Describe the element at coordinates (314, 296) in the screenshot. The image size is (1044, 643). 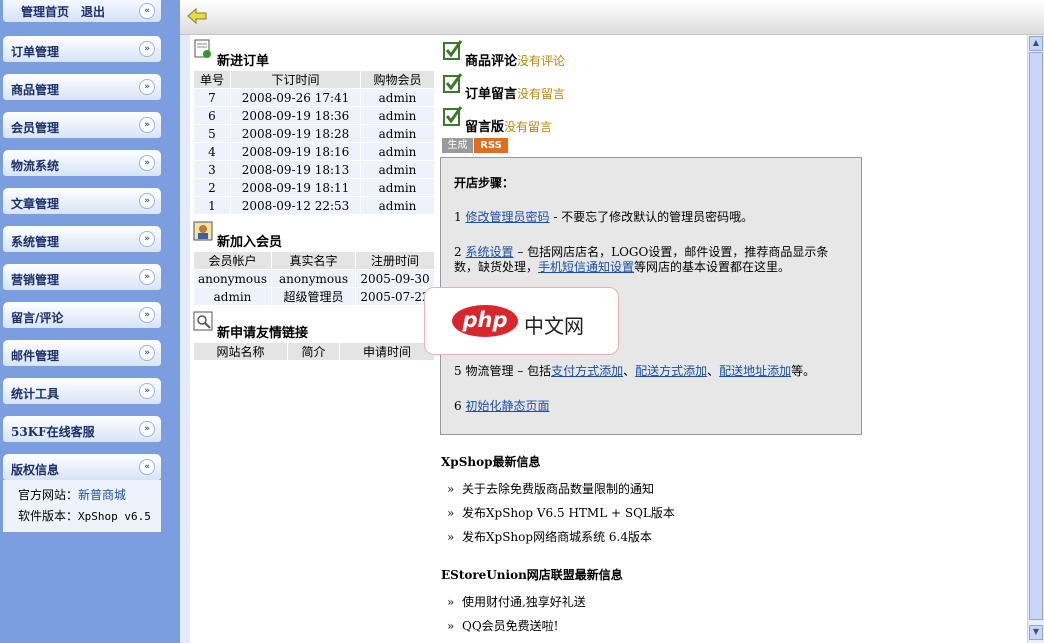
I see `table-row: admin 超级管理员 2005-07-22` at that location.